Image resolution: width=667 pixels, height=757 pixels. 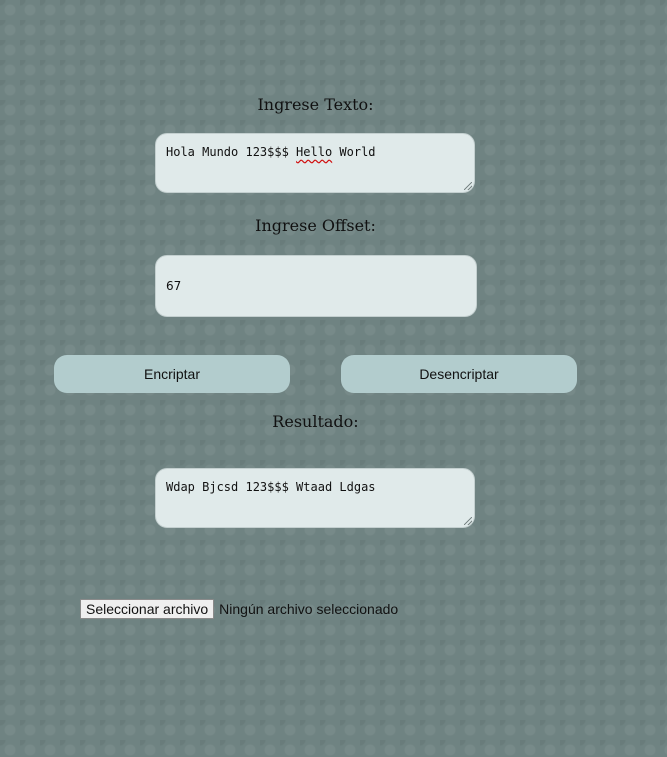 I want to click on encrypt-button: Encriptar, so click(x=172, y=374).